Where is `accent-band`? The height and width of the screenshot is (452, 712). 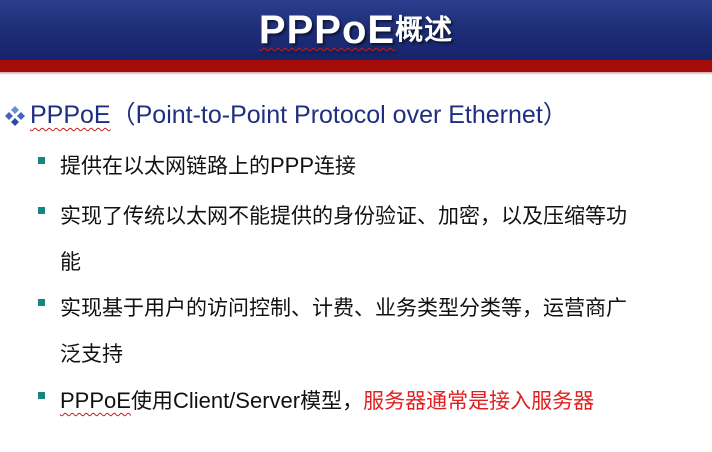 accent-band is located at coordinates (356, 66).